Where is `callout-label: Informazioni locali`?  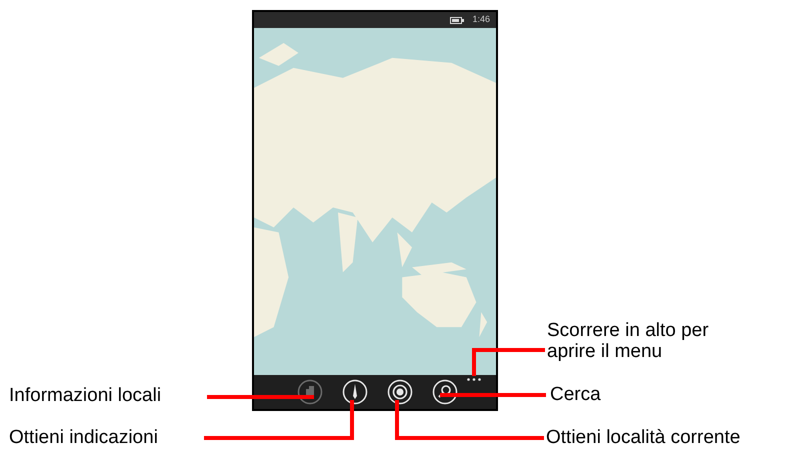
callout-label: Informazioni locali is located at coordinates (85, 395).